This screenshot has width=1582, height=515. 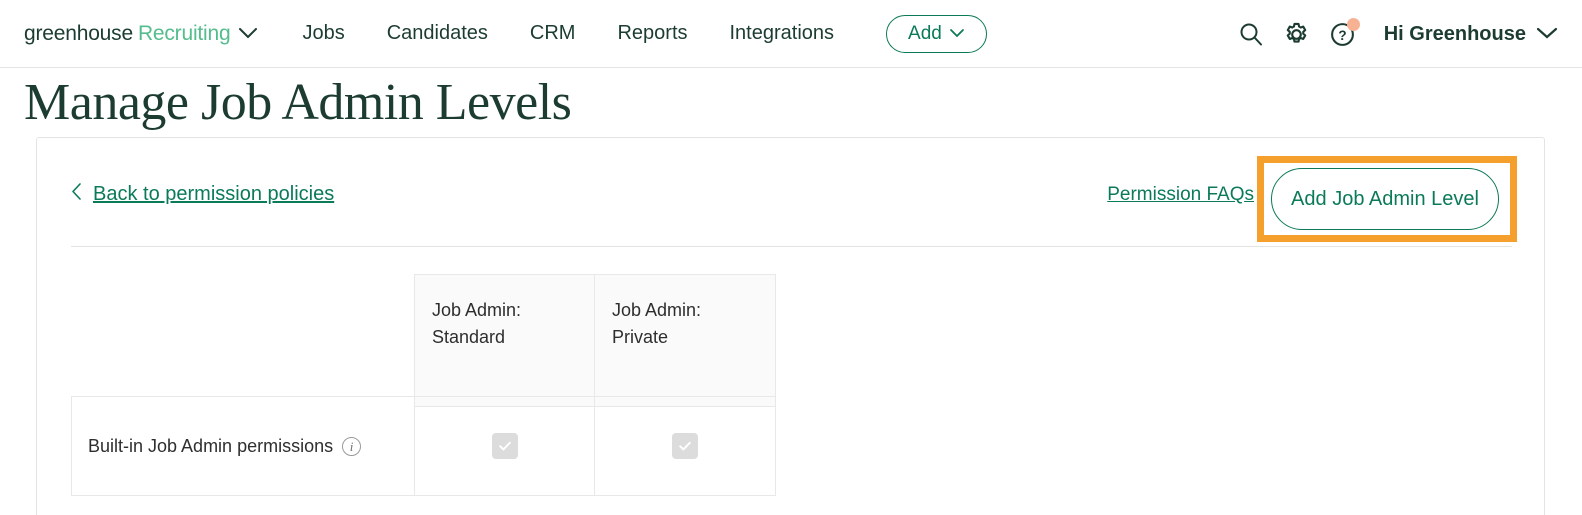 What do you see at coordinates (791, 246) in the screenshot?
I see `toolbar-divider` at bounding box center [791, 246].